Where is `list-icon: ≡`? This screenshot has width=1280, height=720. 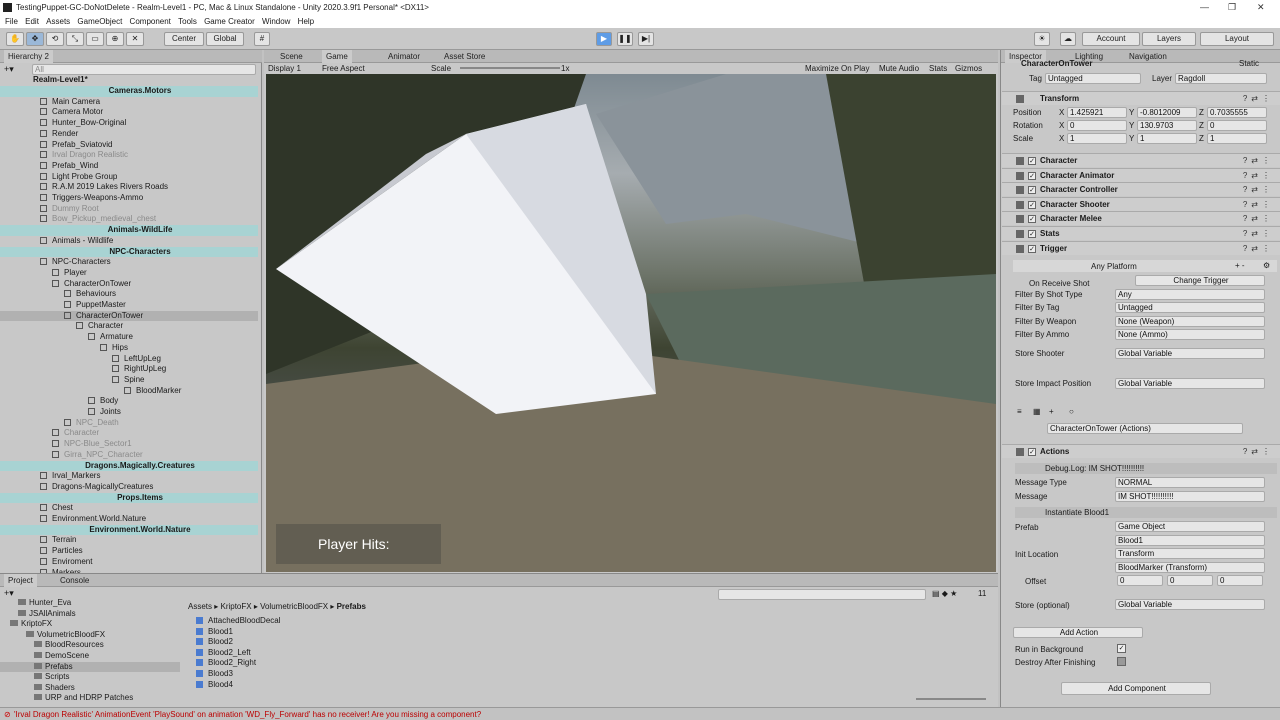 list-icon: ≡ is located at coordinates (1019, 411).